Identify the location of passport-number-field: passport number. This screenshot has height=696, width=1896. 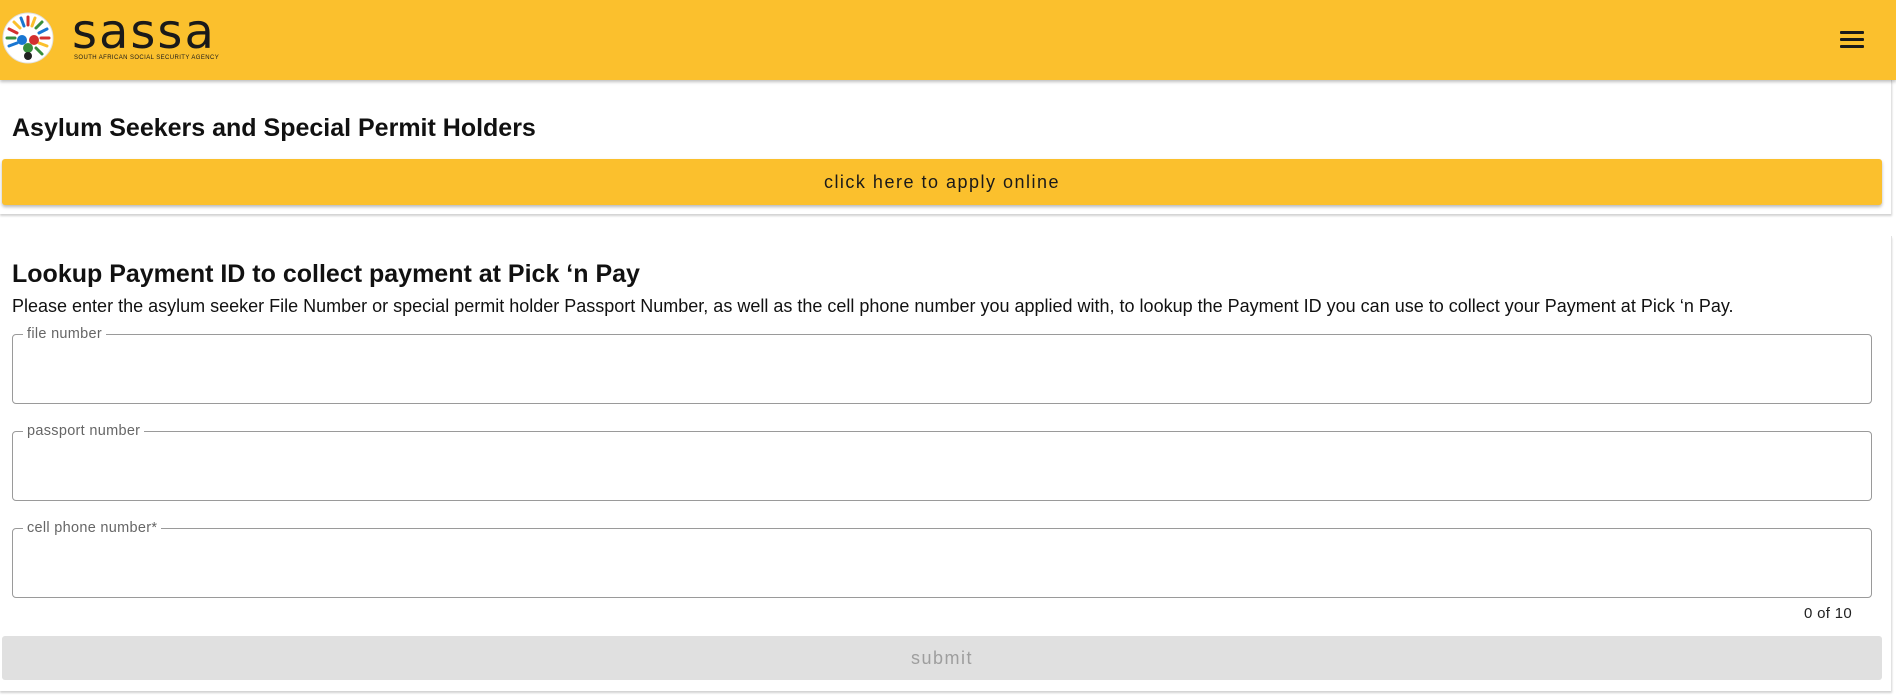
(942, 462).